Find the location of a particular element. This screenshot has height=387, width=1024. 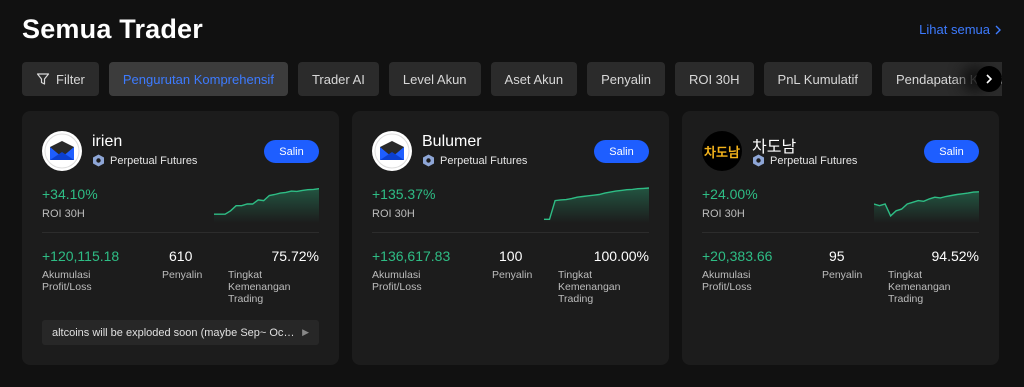

filter-chip: Aset Akun is located at coordinates (534, 79).